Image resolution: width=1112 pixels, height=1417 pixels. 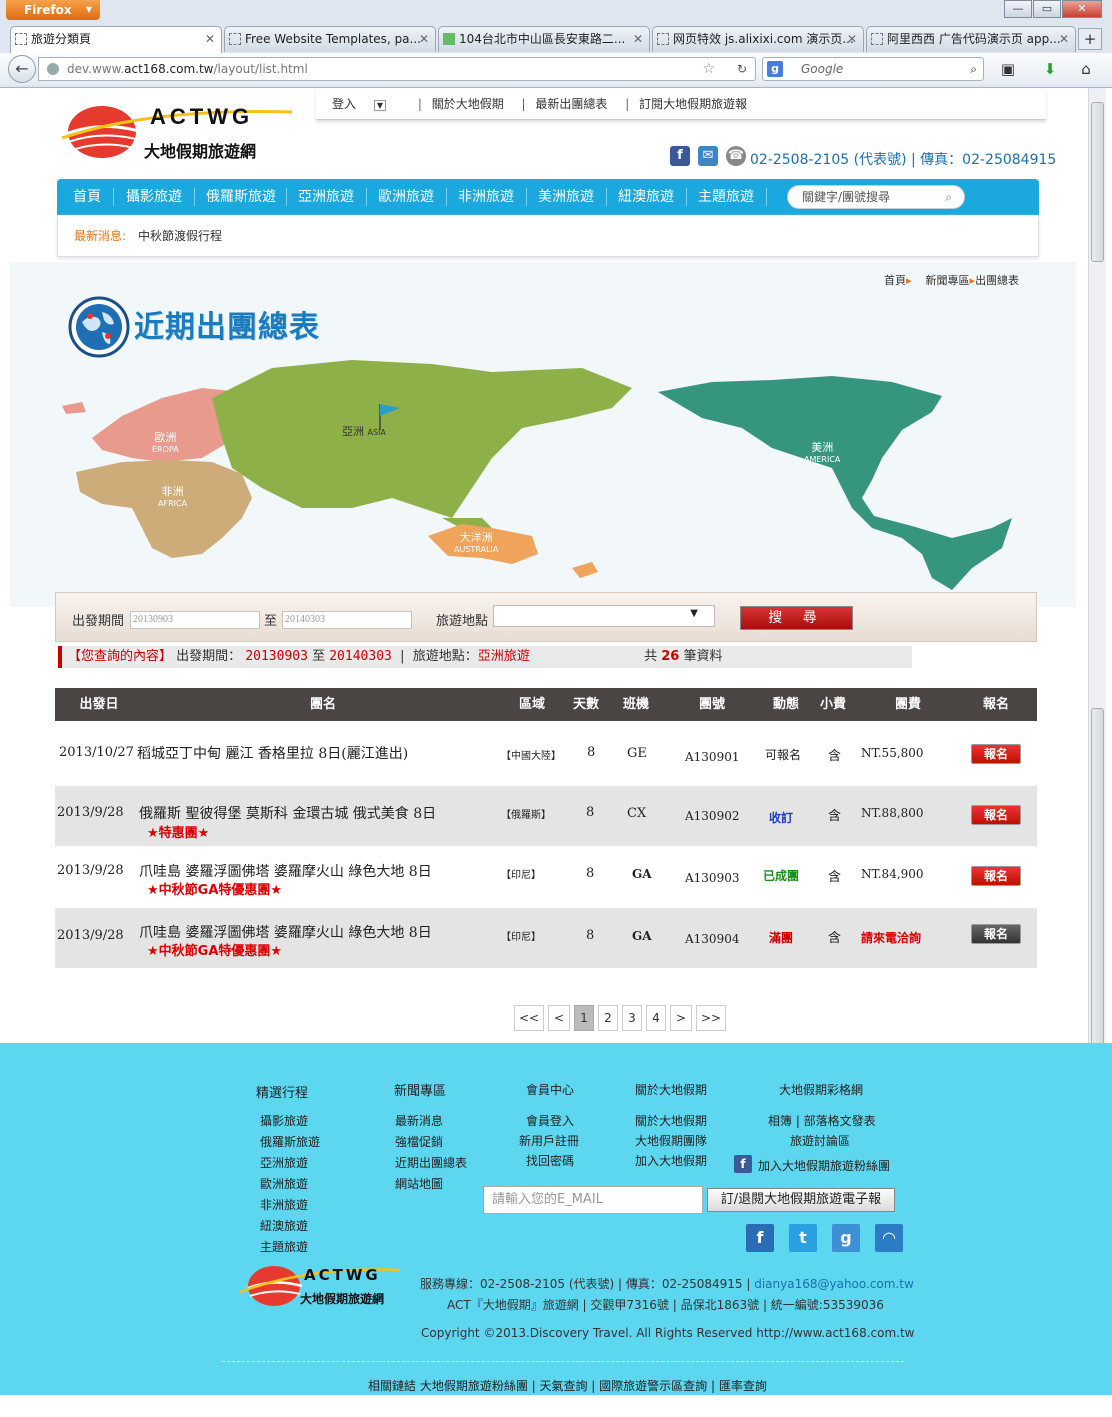 What do you see at coordinates (284, 1204) in the screenshot?
I see `footer-link: 非洲旅遊` at bounding box center [284, 1204].